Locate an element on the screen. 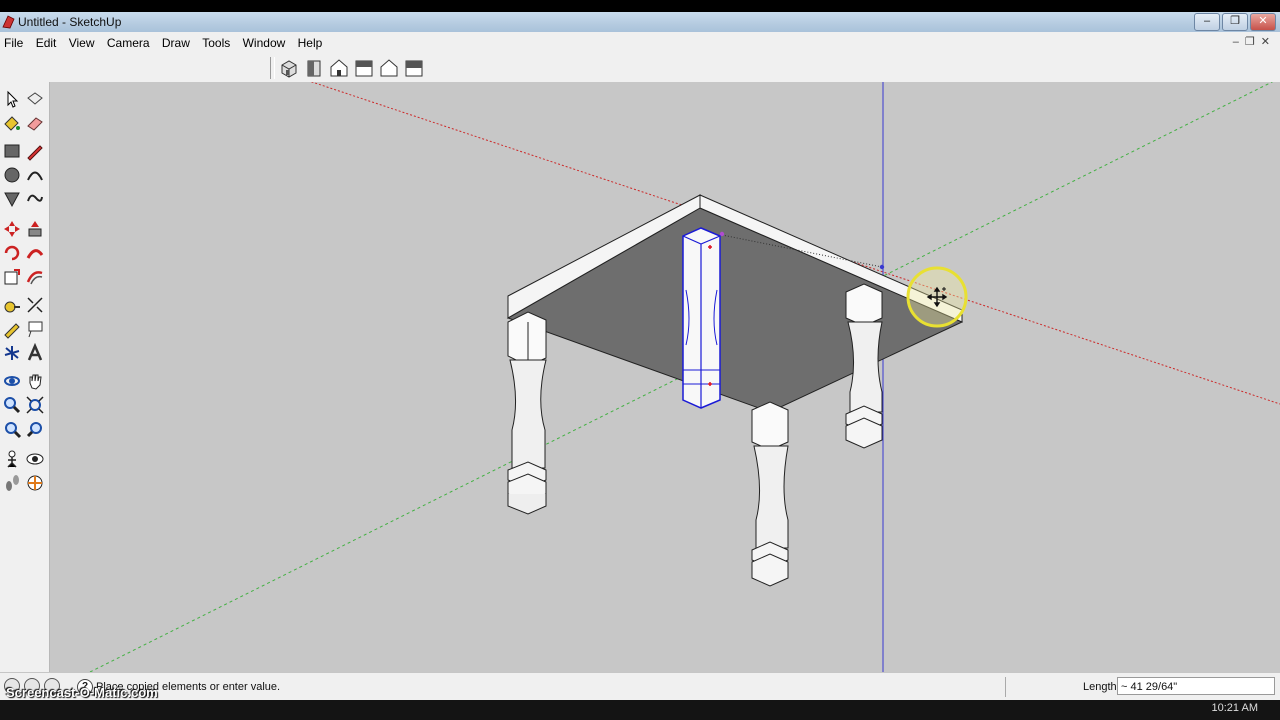  move-icon is located at coordinates (12, 229).